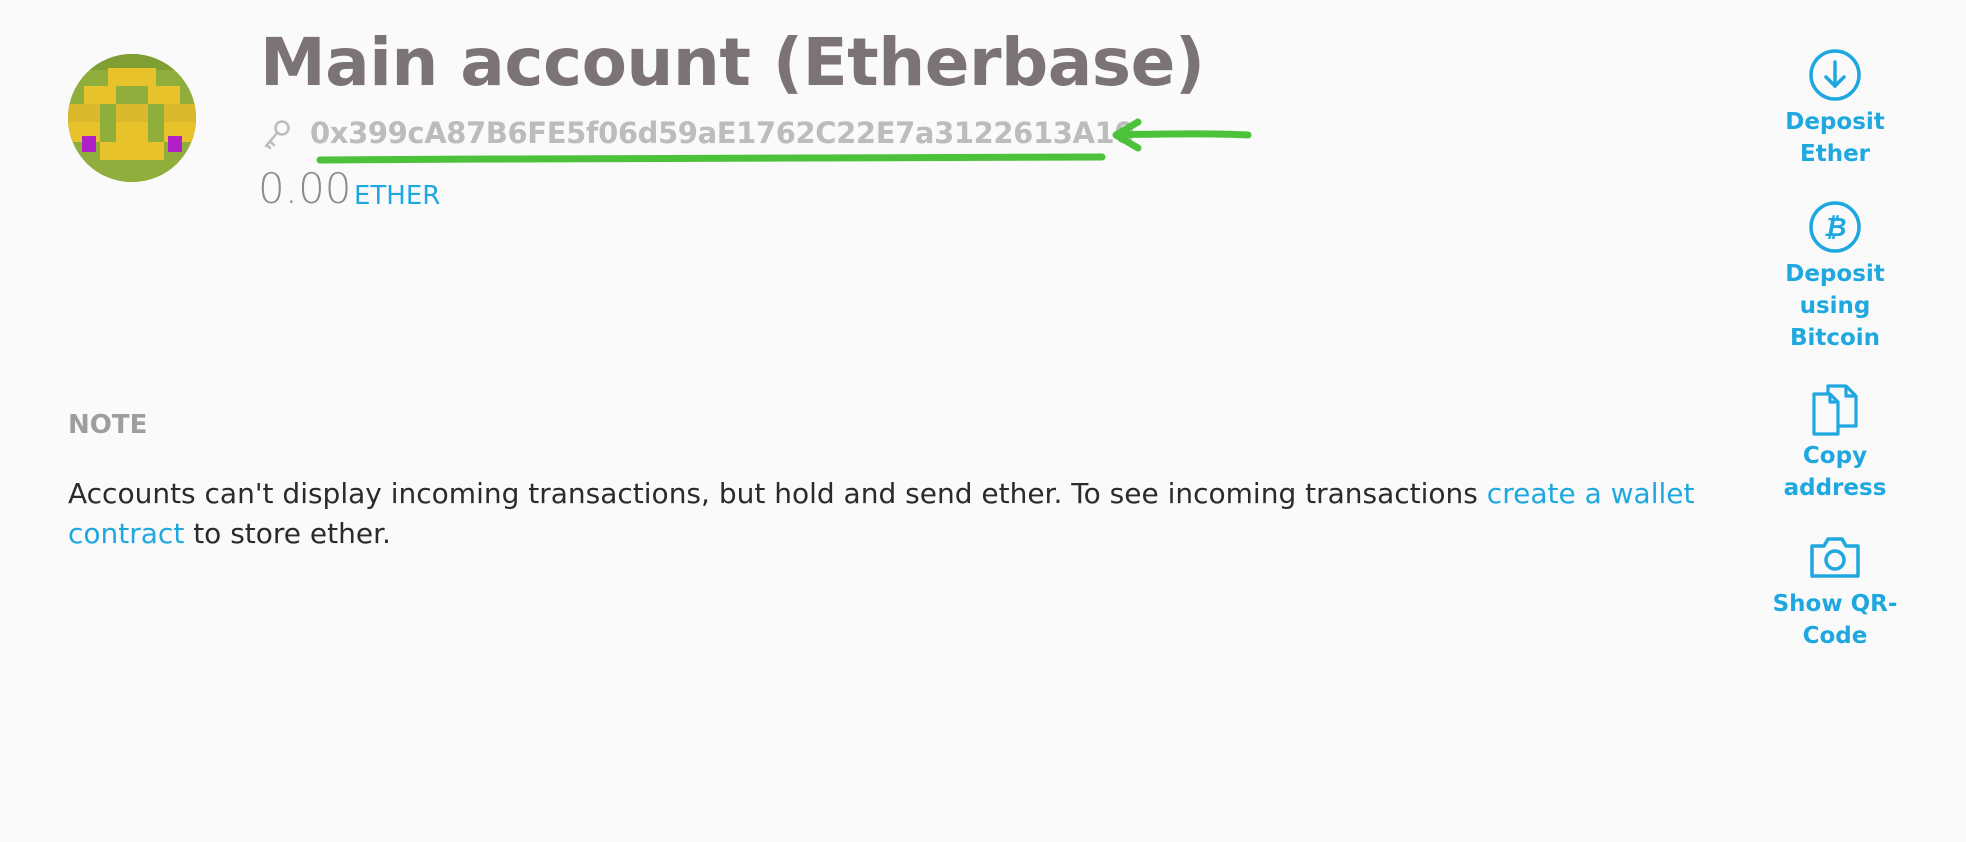  Describe the element at coordinates (397, 196) in the screenshot. I see `balance-unit-ether: ETHER` at that location.